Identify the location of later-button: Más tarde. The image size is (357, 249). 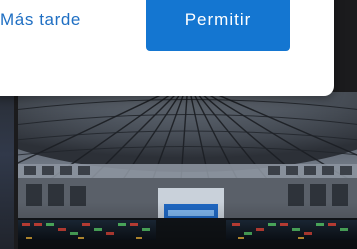
(40, 20).